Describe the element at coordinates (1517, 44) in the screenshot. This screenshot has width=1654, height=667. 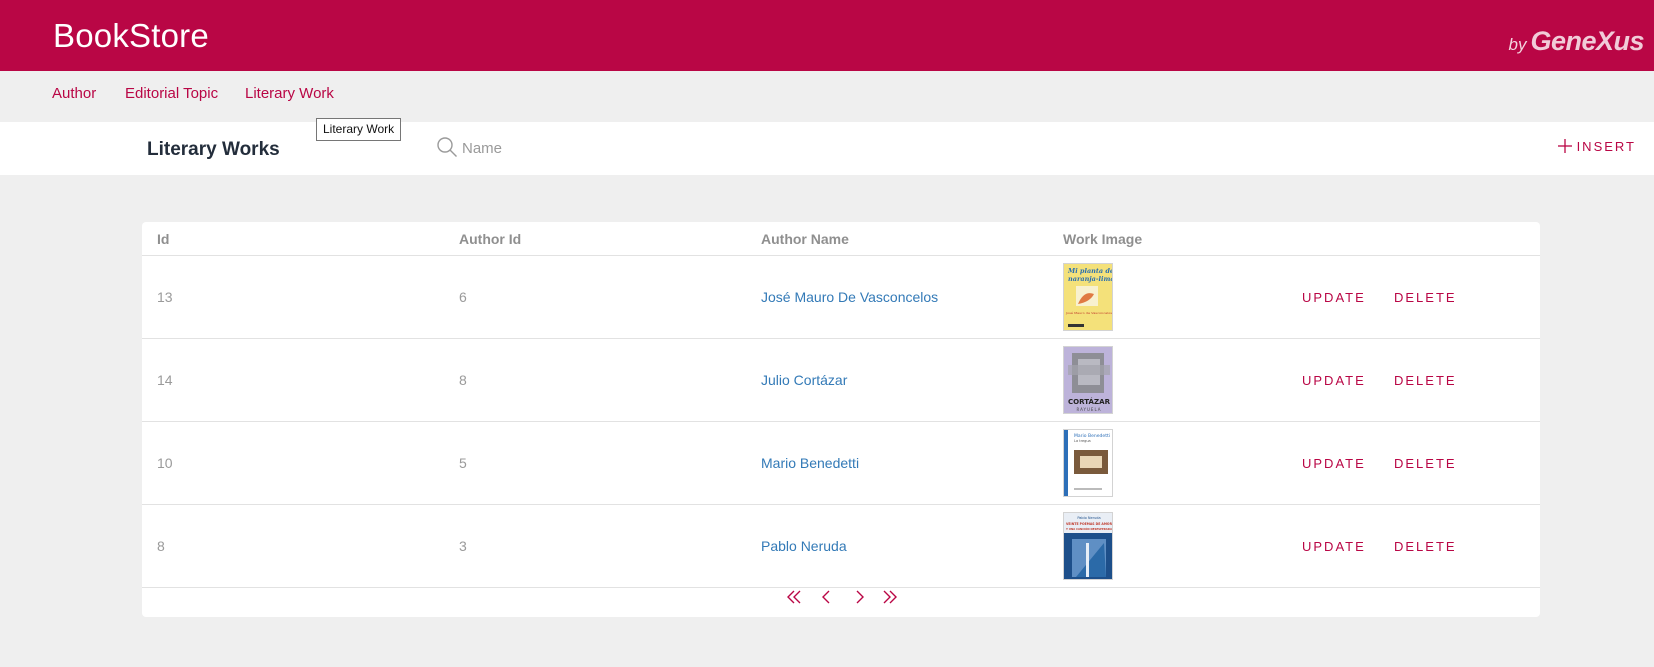
I see `byline-by: by` at that location.